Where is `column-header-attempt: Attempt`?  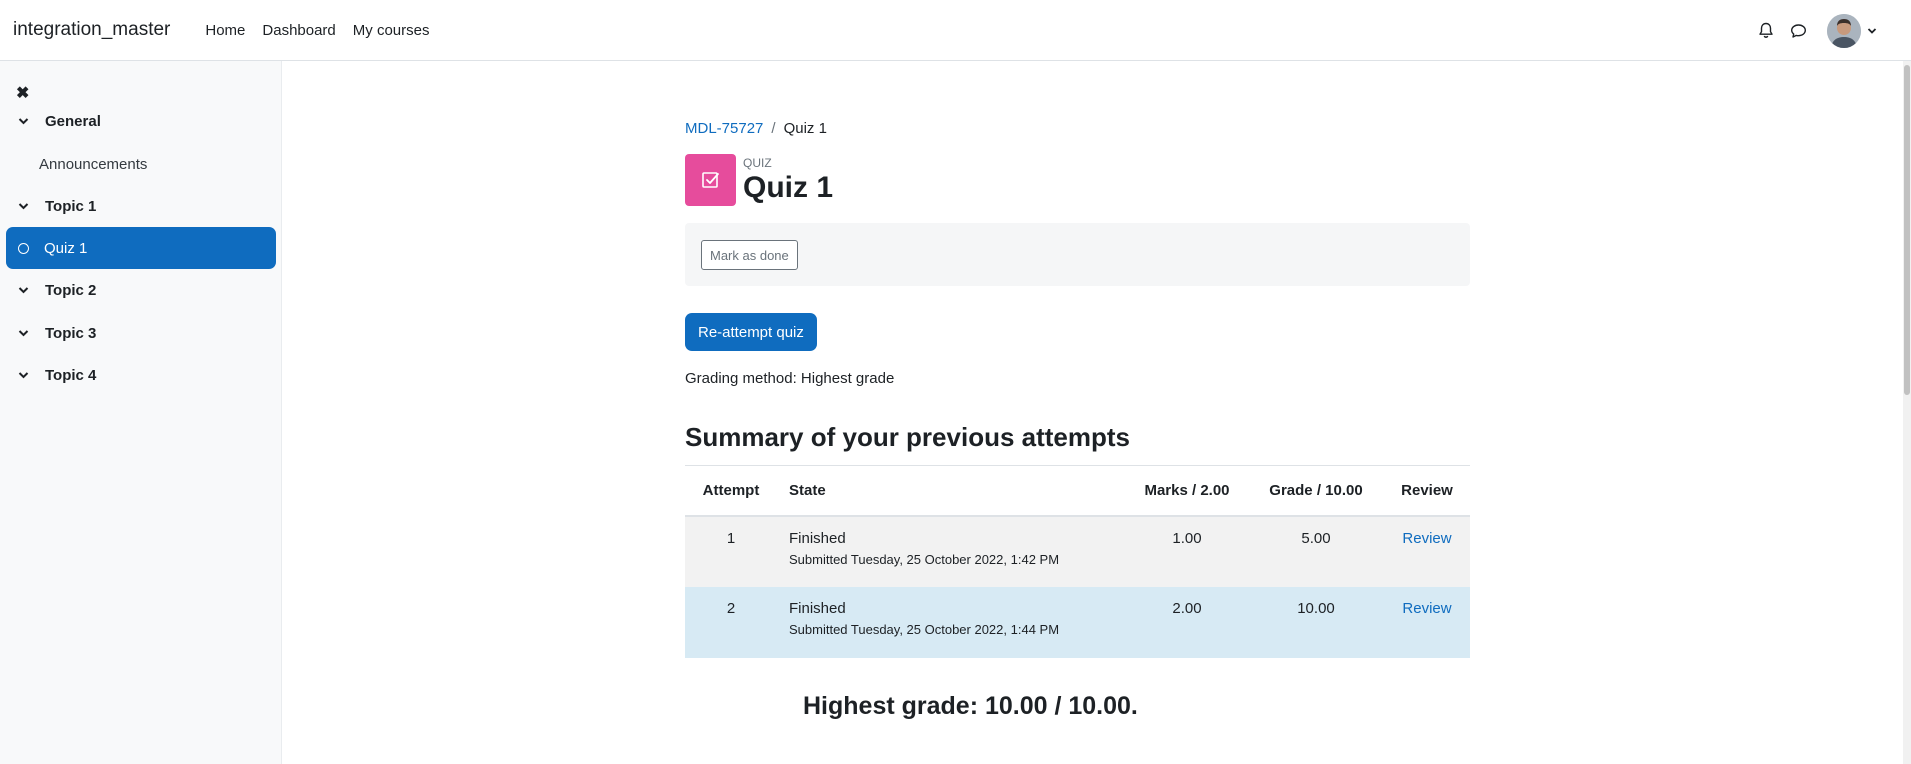 column-header-attempt: Attempt is located at coordinates (731, 490).